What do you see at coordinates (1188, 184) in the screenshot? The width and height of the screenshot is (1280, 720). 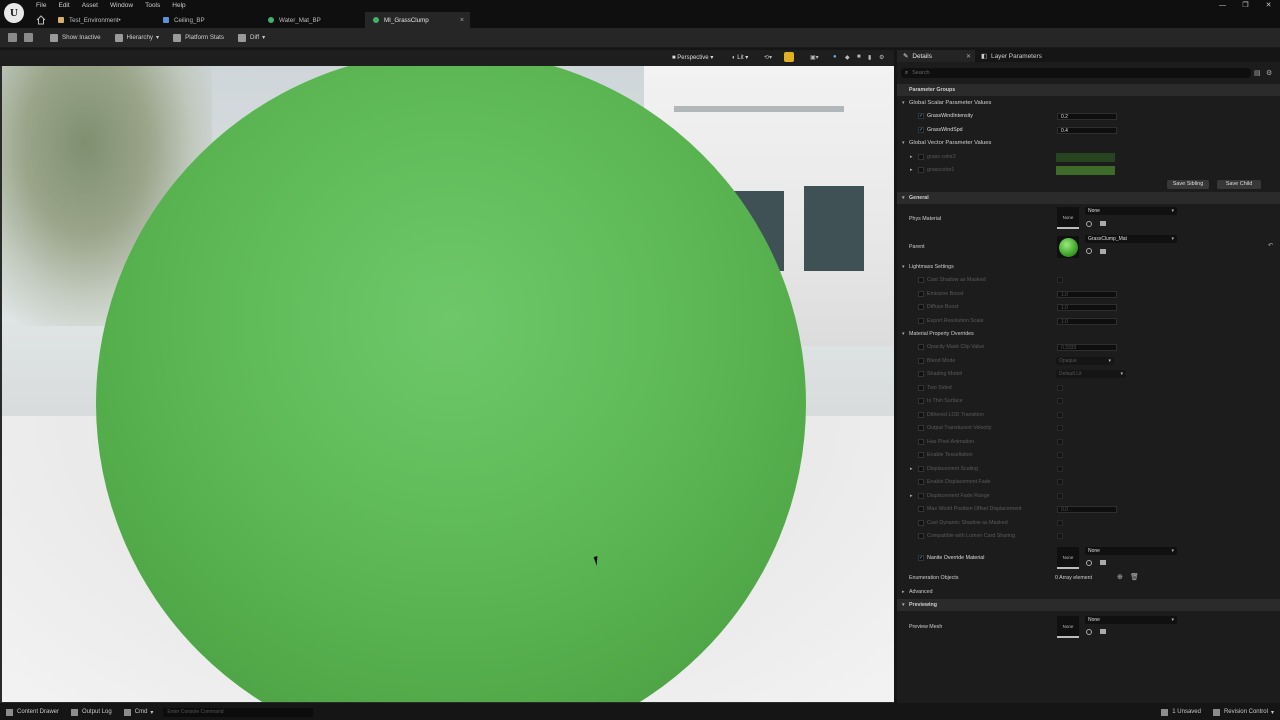 I see `save-sibling-button: Save Sibling` at bounding box center [1188, 184].